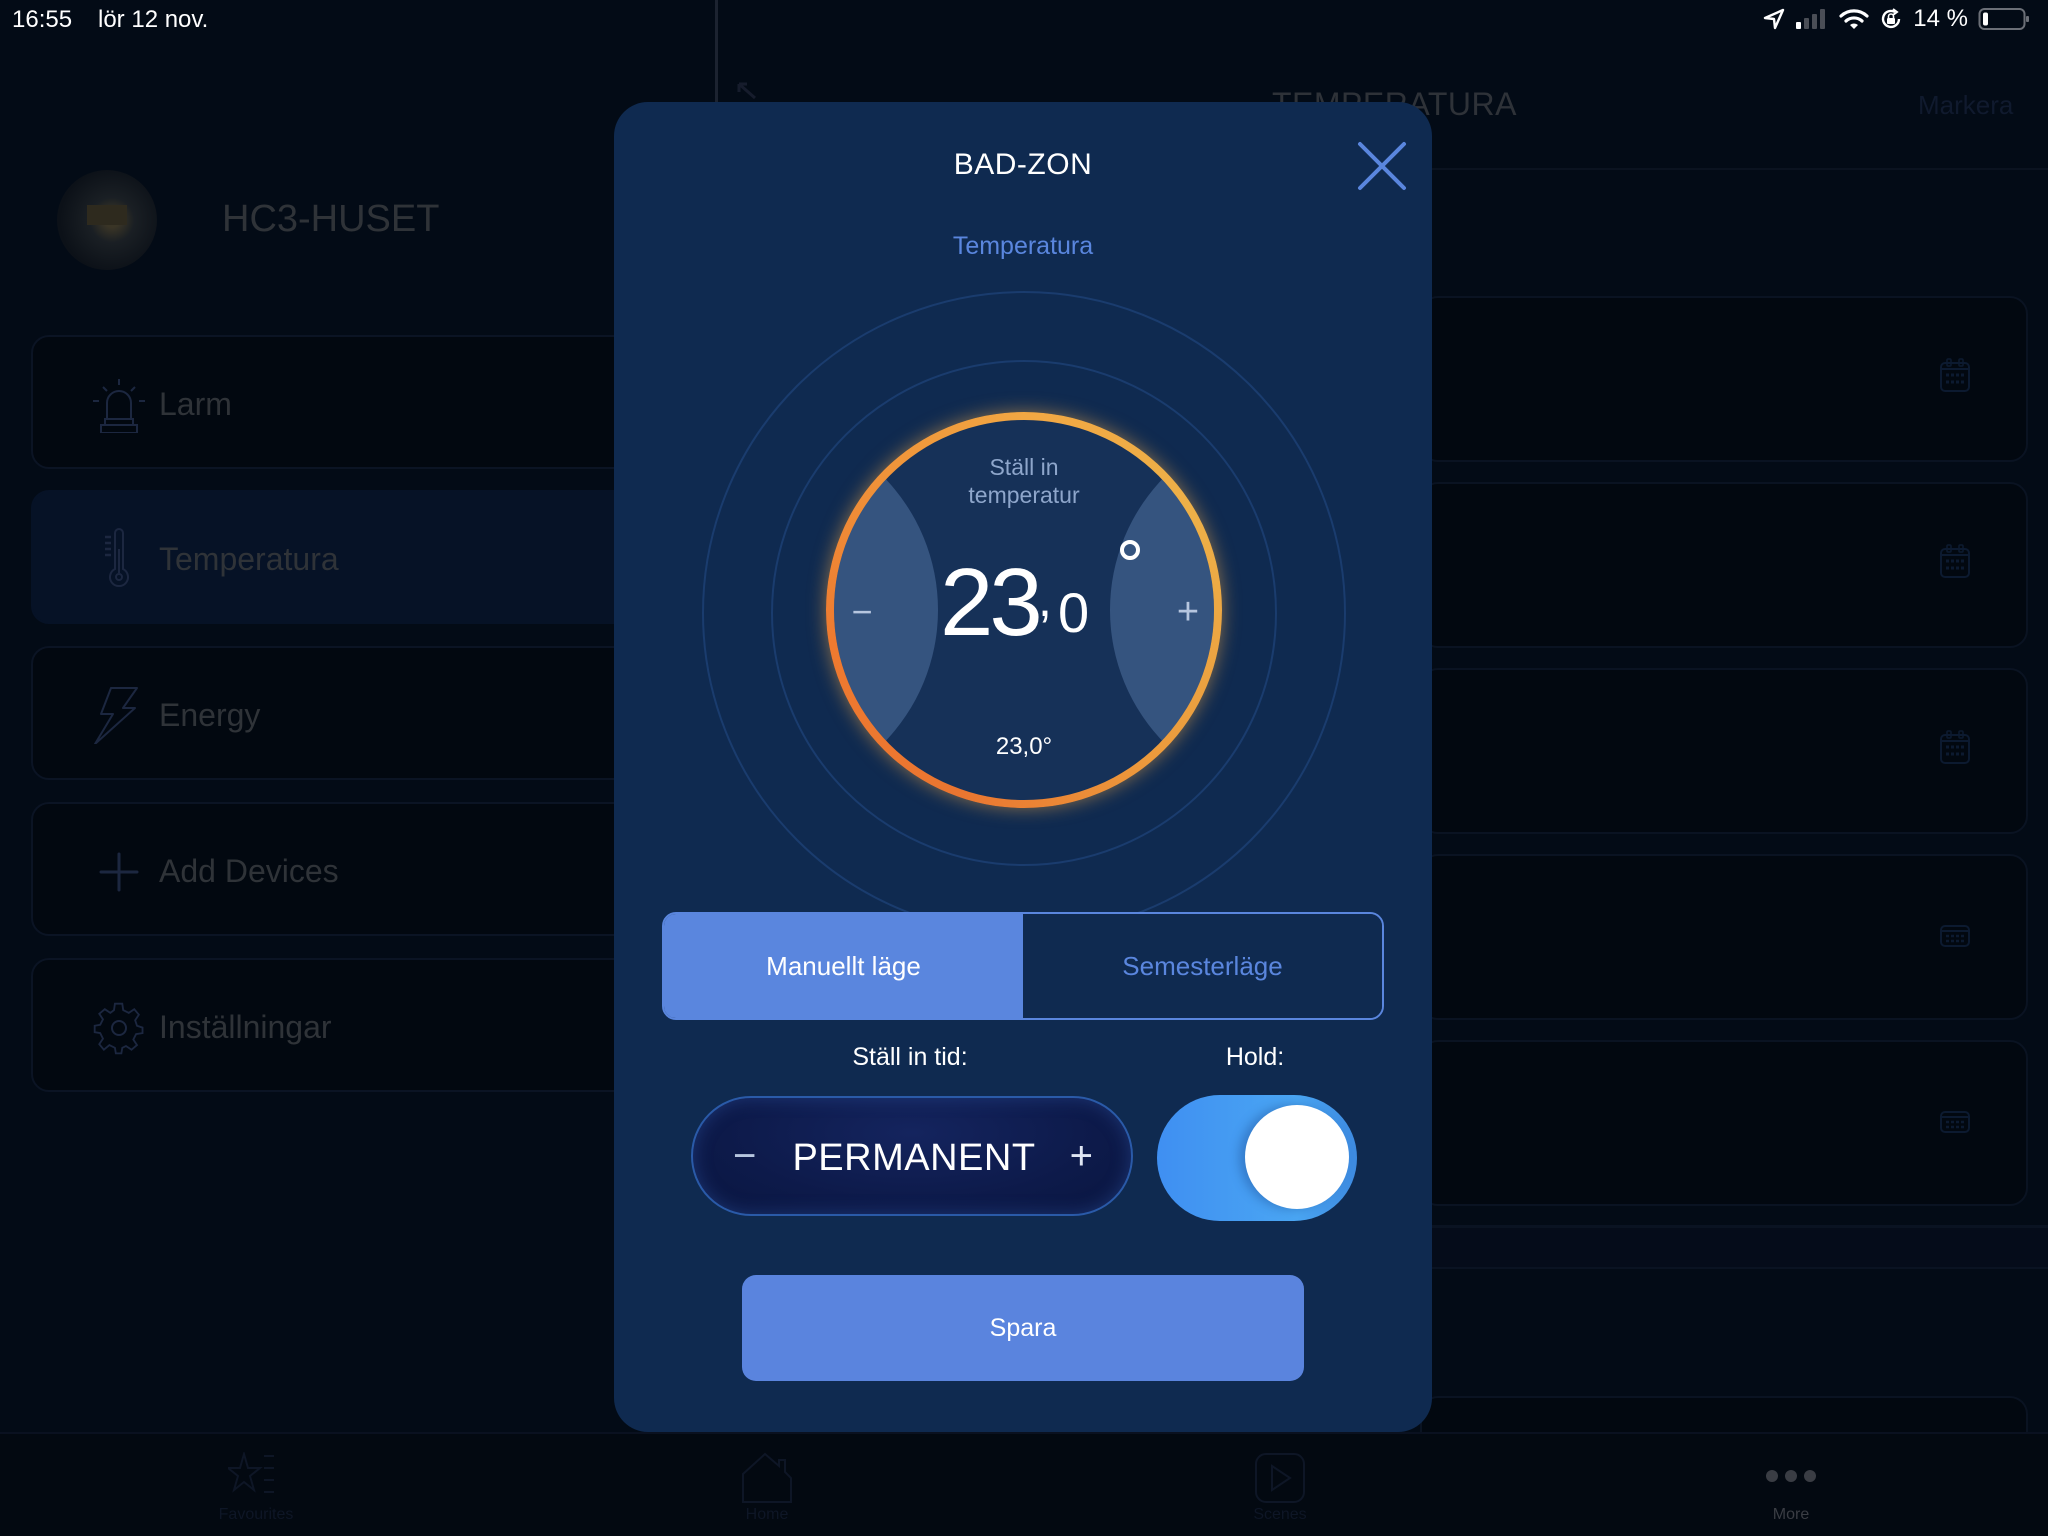 Image resolution: width=2048 pixels, height=1536 pixels. Describe the element at coordinates (245, 1027) in the screenshot. I see `sidebar-item-label: Inställningar` at that location.